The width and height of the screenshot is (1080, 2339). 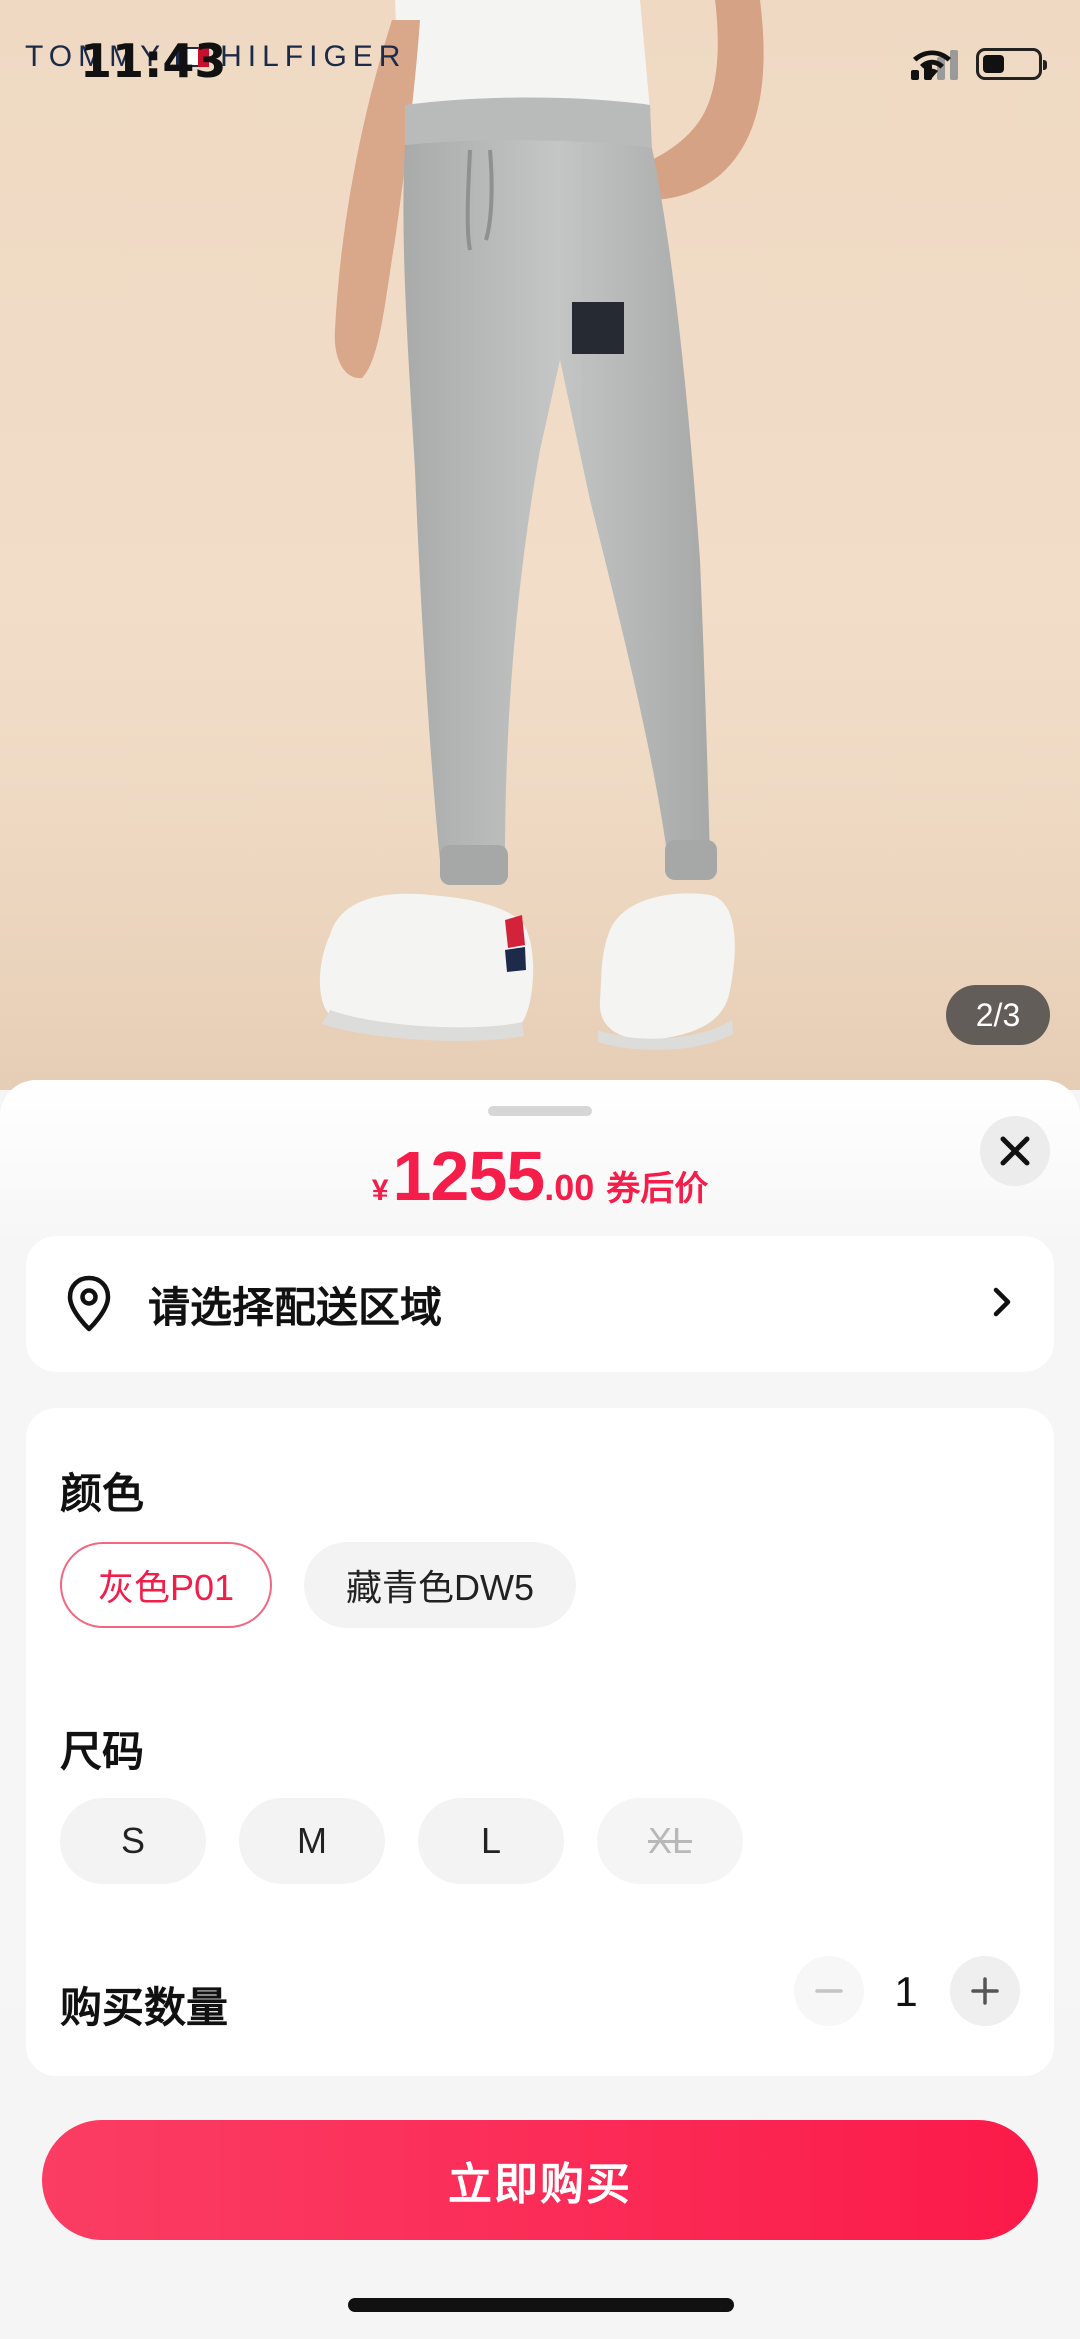 What do you see at coordinates (153, 61) in the screenshot?
I see `status-bar-time: 11:43` at bounding box center [153, 61].